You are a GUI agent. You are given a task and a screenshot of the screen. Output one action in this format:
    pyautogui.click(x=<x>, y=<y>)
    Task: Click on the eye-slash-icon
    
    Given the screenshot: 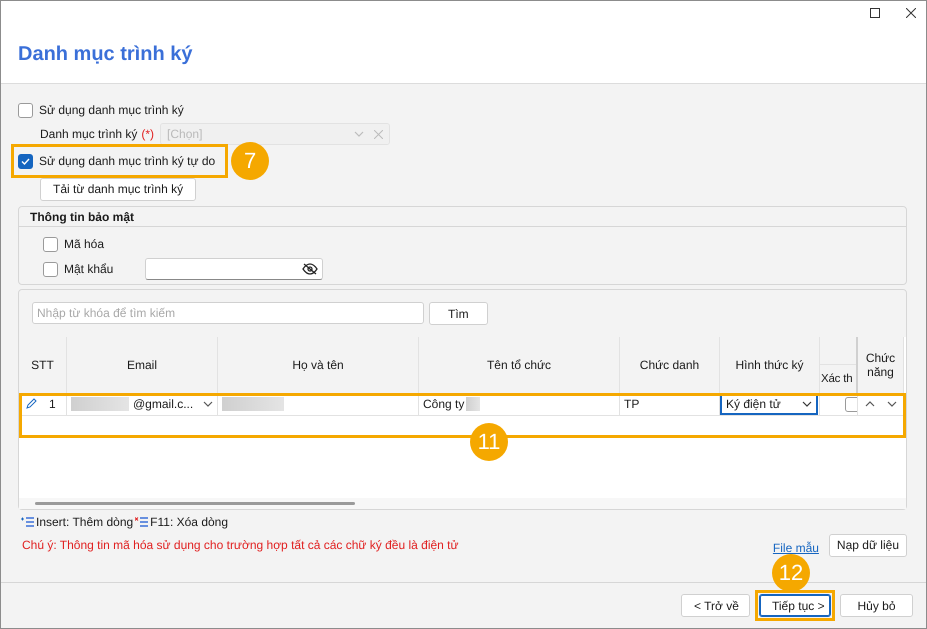 What is the action you would take?
    pyautogui.click(x=310, y=269)
    